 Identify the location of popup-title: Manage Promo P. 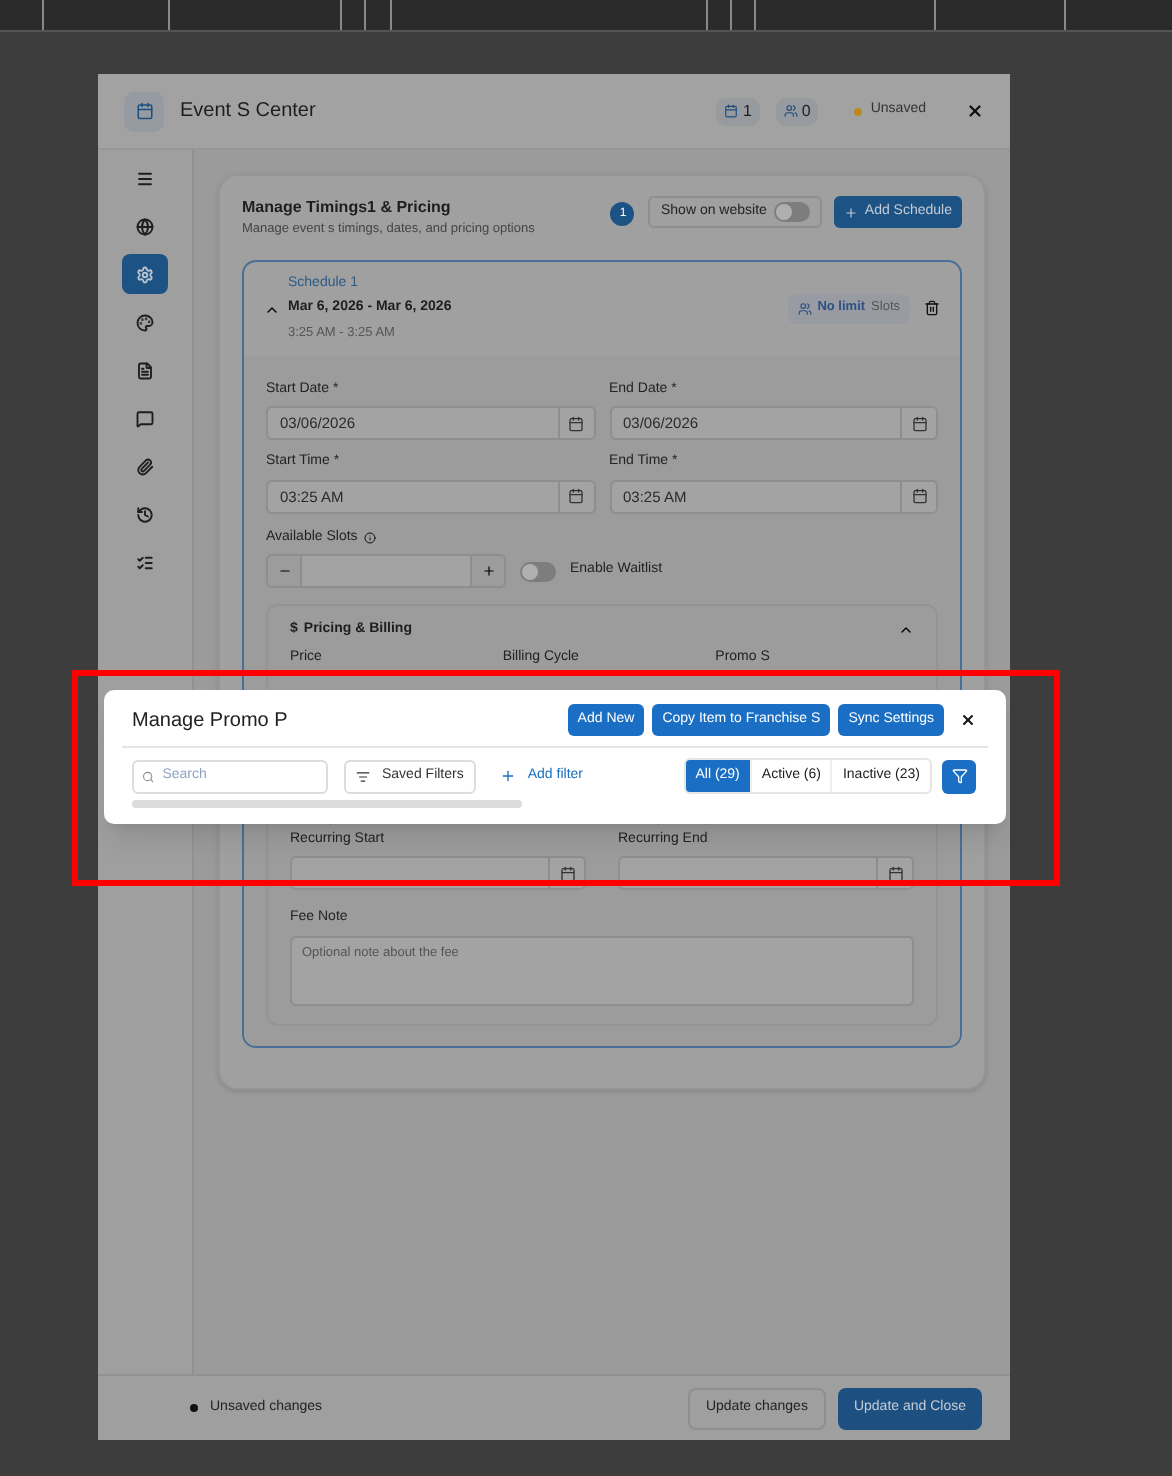
(210, 721).